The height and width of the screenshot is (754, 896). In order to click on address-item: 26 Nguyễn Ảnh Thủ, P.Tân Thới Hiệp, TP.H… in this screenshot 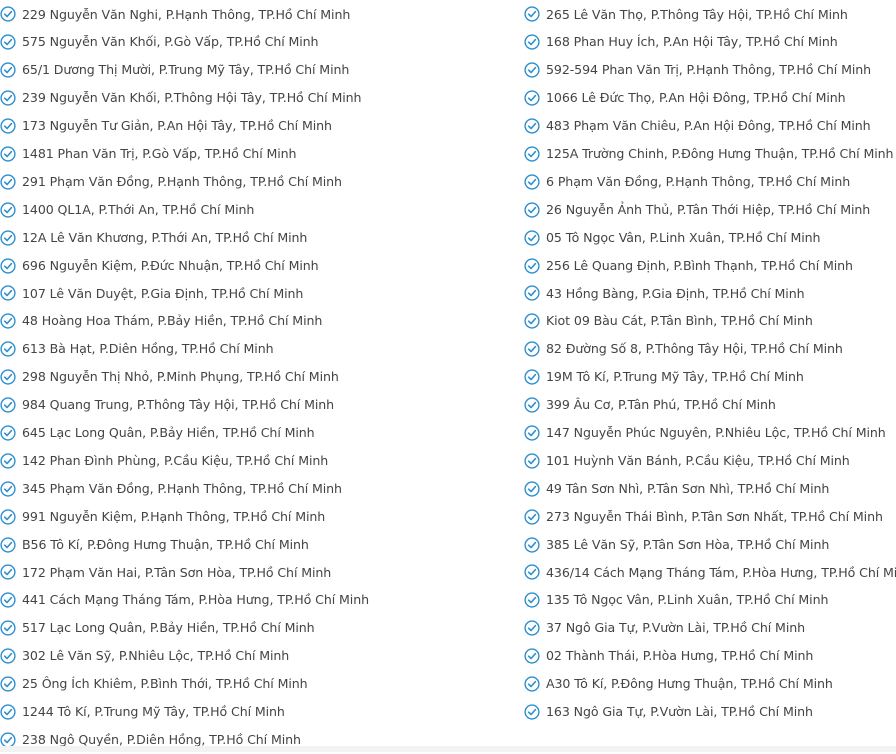, I will do `click(697, 210)`.